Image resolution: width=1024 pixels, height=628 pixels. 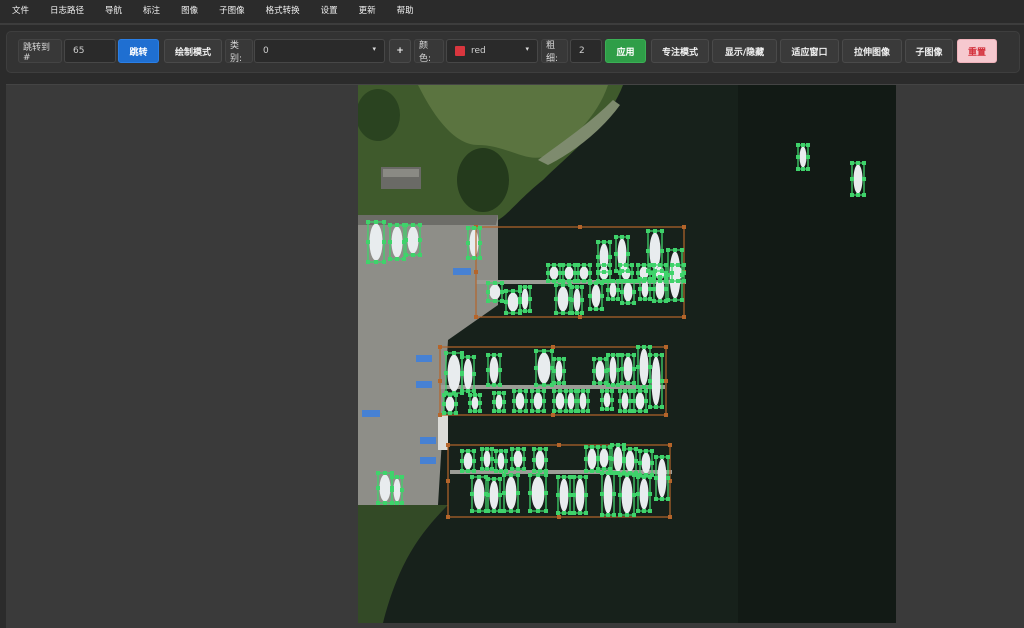 What do you see at coordinates (680, 51) in the screenshot?
I see `focus-mode-button: 专注模式` at bounding box center [680, 51].